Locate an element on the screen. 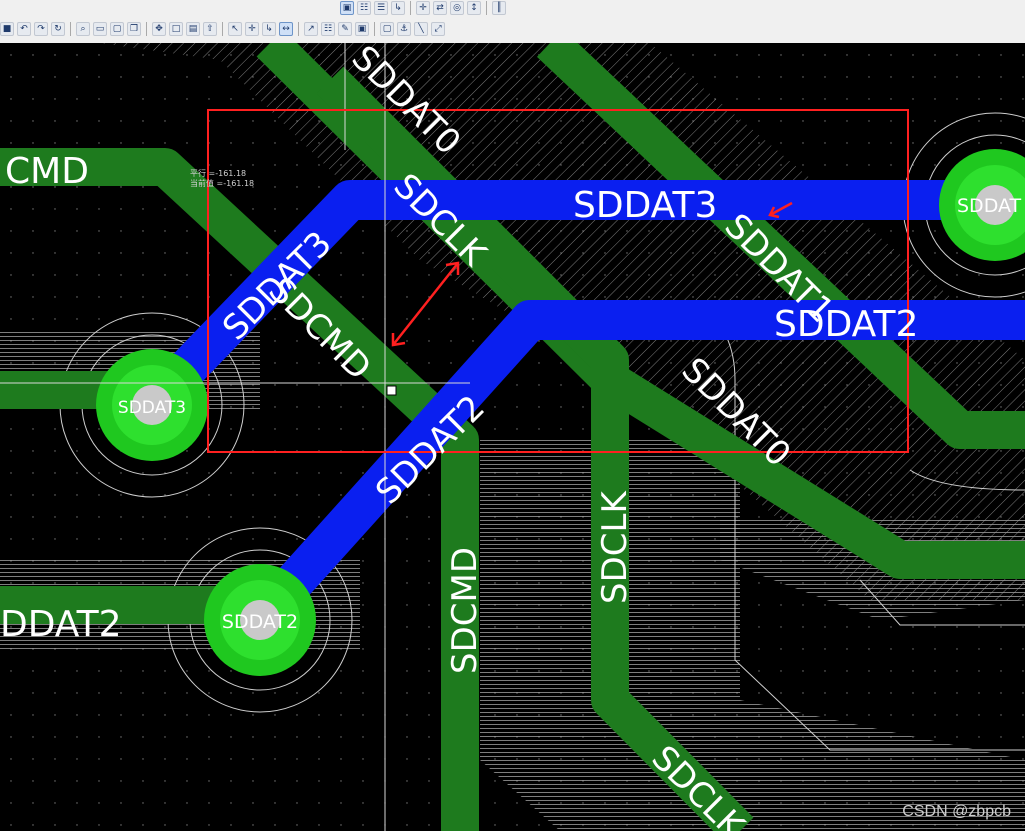  label-sdcmd-left: CMD is located at coordinates (47, 171).